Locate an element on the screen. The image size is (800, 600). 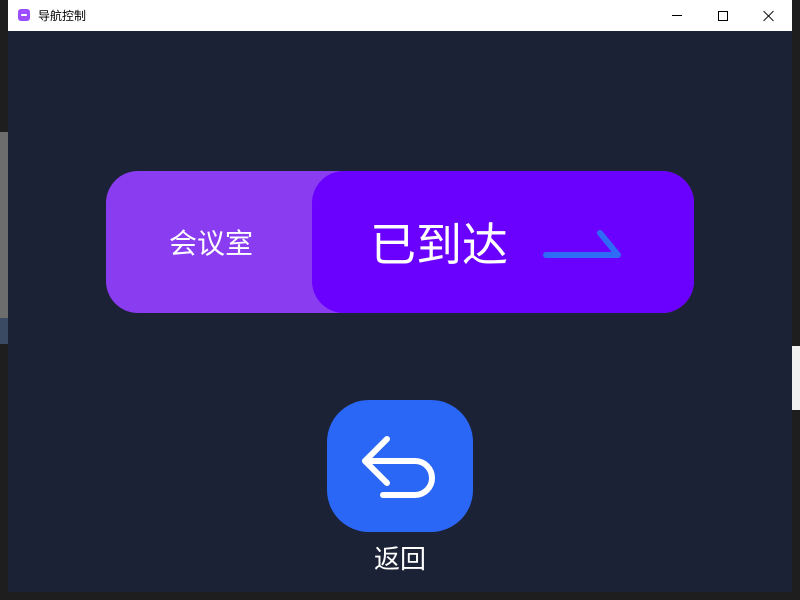
background-window-strip is located at coordinates (4, 331).